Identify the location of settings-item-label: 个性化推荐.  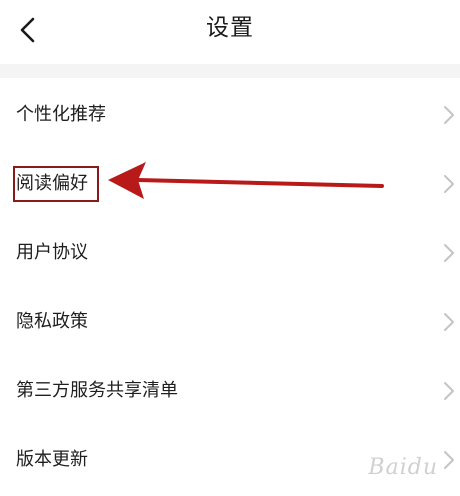
(61, 114).